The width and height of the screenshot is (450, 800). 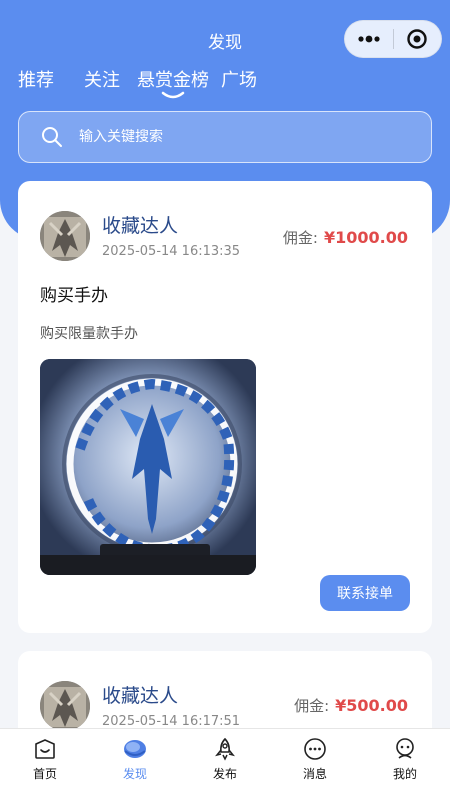 I want to click on tab-bounty-board-label: 悬赏金榜, so click(x=173, y=80).